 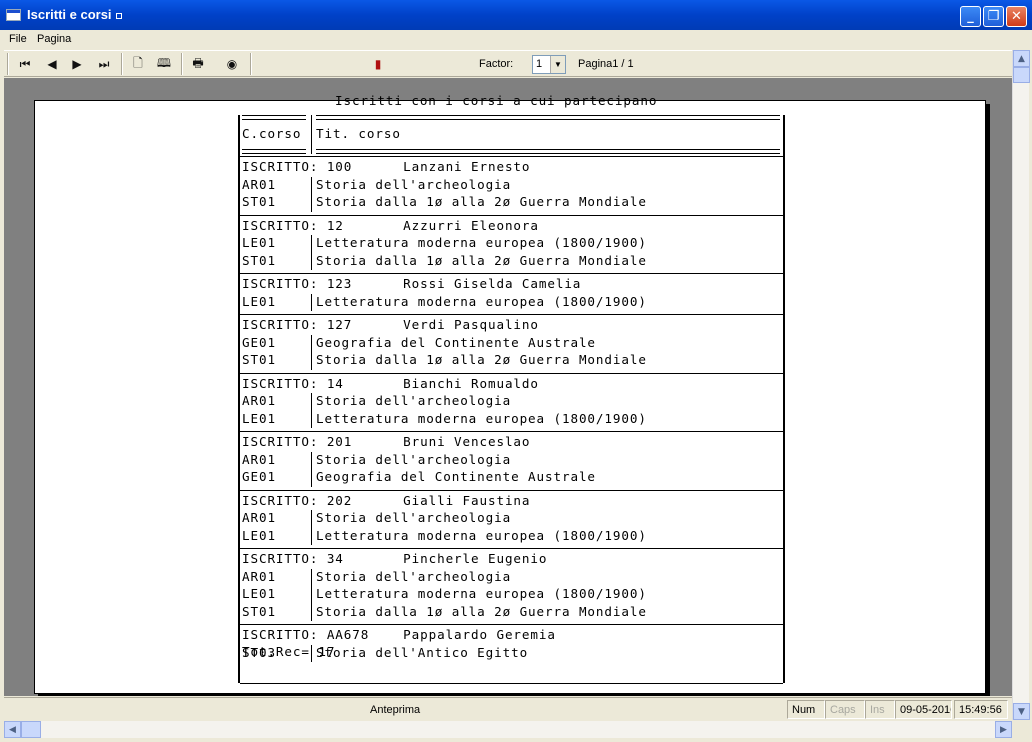 What do you see at coordinates (52, 64) in the screenshot?
I see `prev-page-icon: ◀` at bounding box center [52, 64].